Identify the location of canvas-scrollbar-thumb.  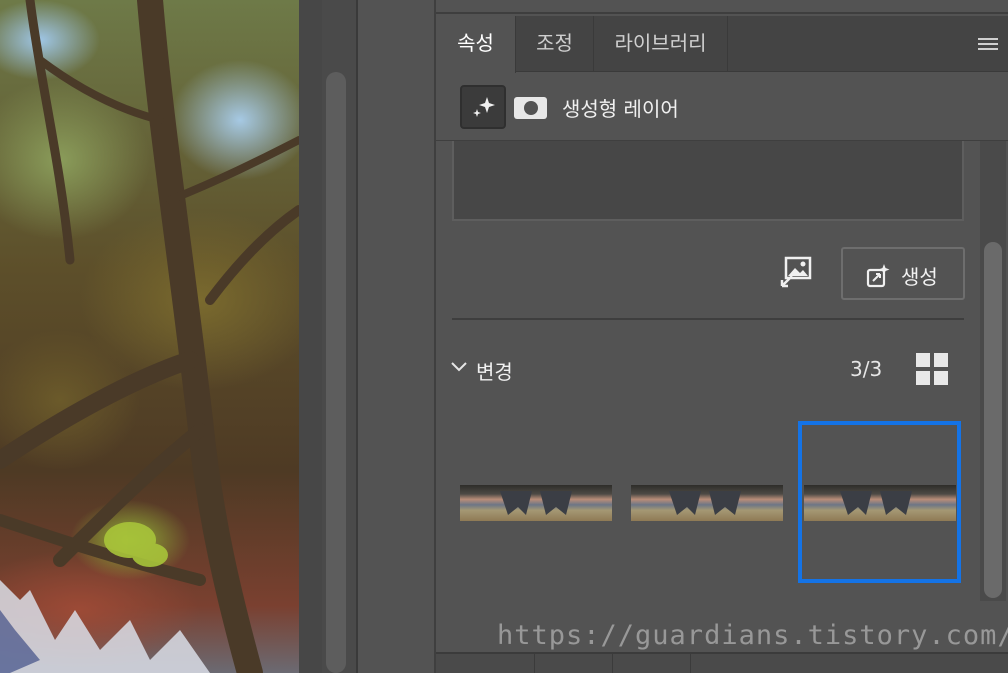
(336, 372).